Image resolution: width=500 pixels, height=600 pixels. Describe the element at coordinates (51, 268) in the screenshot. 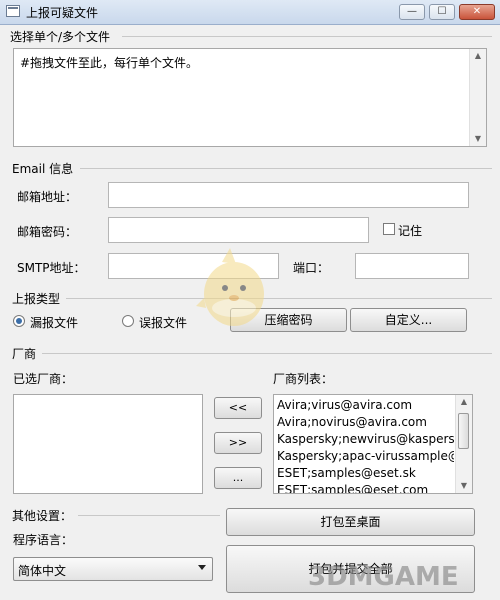

I see `smtp-address-label: SMTP地址：` at that location.